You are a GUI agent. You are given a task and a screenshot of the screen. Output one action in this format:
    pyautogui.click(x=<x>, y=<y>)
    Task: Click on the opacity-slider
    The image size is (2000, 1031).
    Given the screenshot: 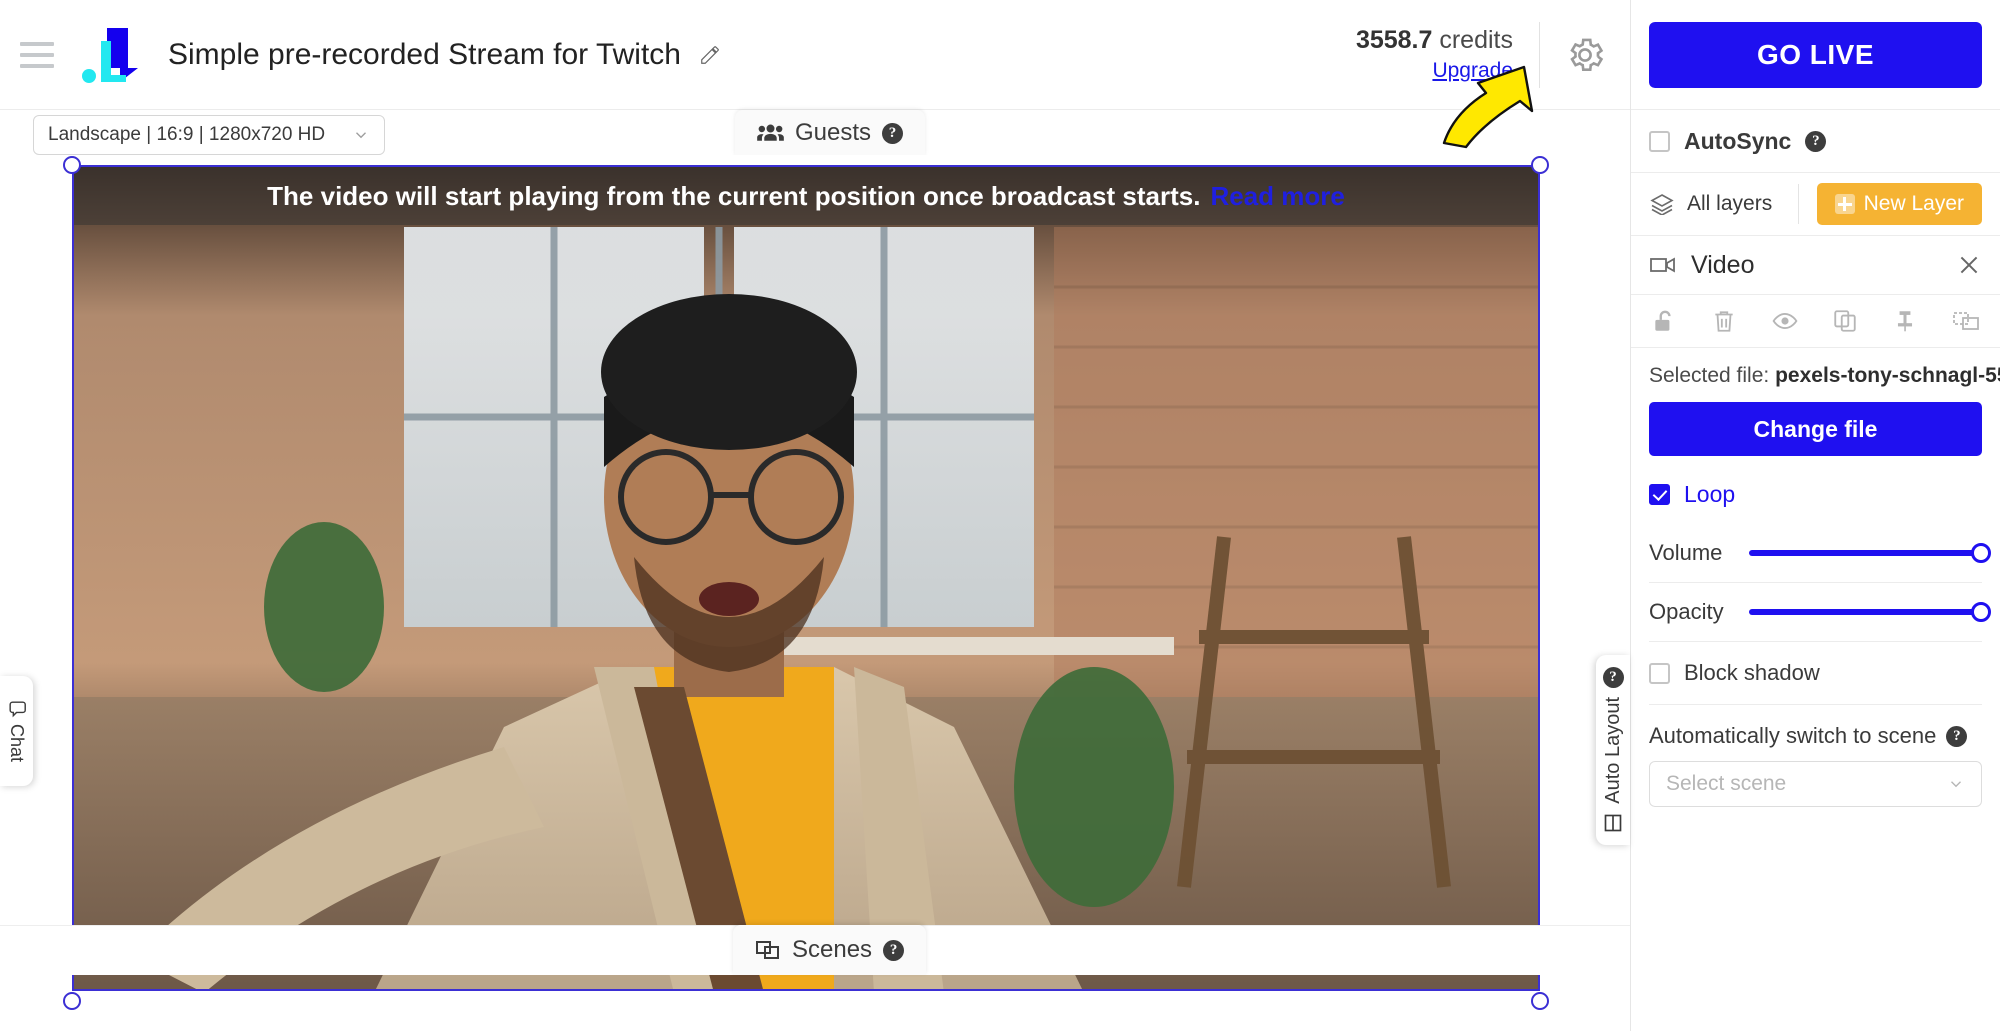 What is the action you would take?
    pyautogui.click(x=1870, y=612)
    